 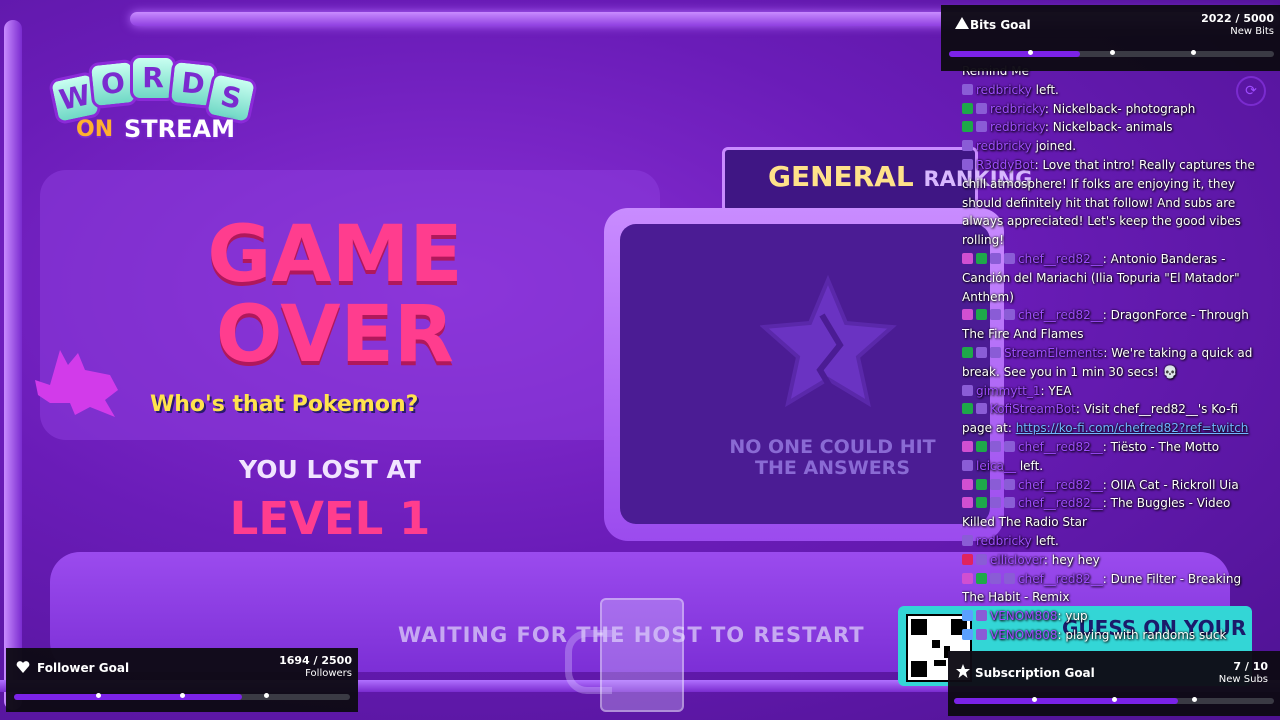 What do you see at coordinates (1113, 447) in the screenshot?
I see `chat-message: chef__red82__: Tiësto - The Motto` at bounding box center [1113, 447].